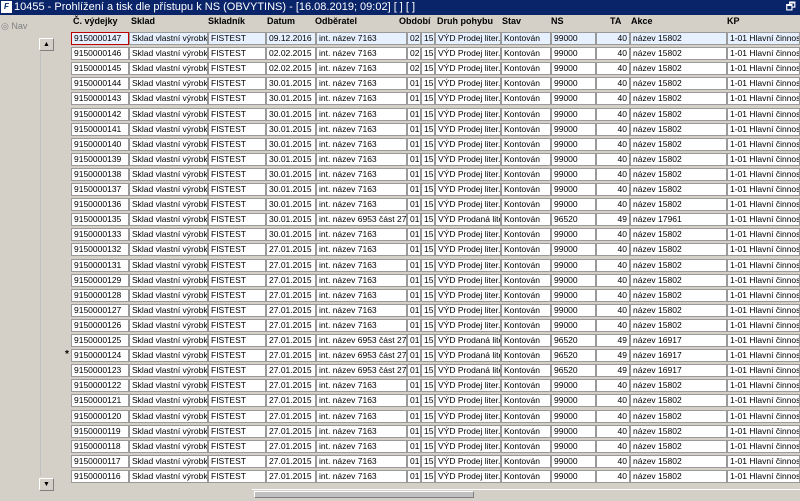 The height and width of the screenshot is (501, 800). Describe the element at coordinates (100, 234) in the screenshot. I see `table-cell: 9150000133` at that location.